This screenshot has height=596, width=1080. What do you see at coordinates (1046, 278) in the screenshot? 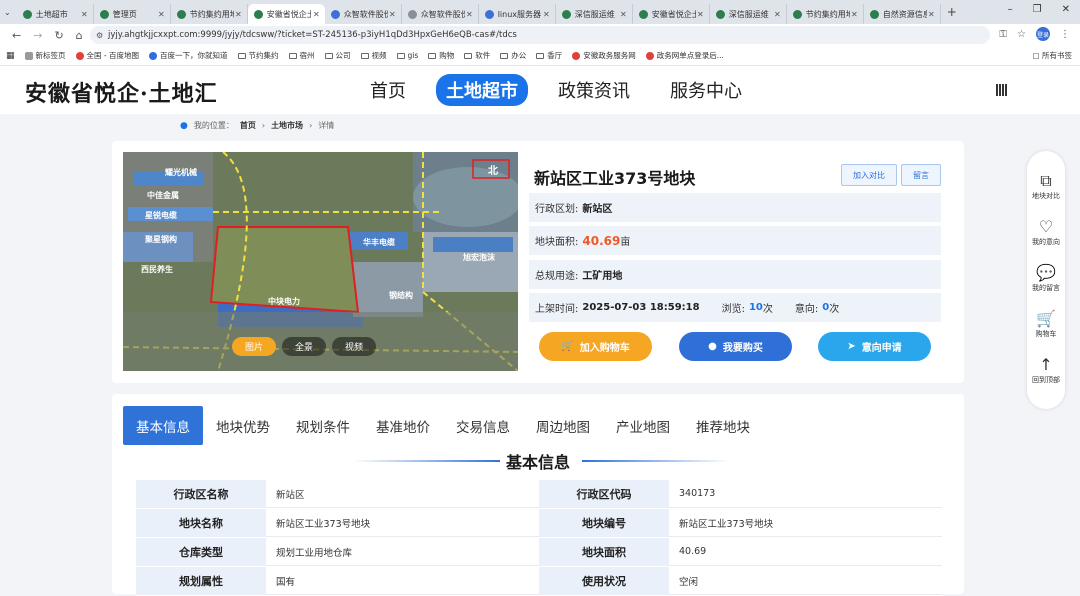
I see `side-my-messages: 💬 我的留言` at bounding box center [1046, 278].